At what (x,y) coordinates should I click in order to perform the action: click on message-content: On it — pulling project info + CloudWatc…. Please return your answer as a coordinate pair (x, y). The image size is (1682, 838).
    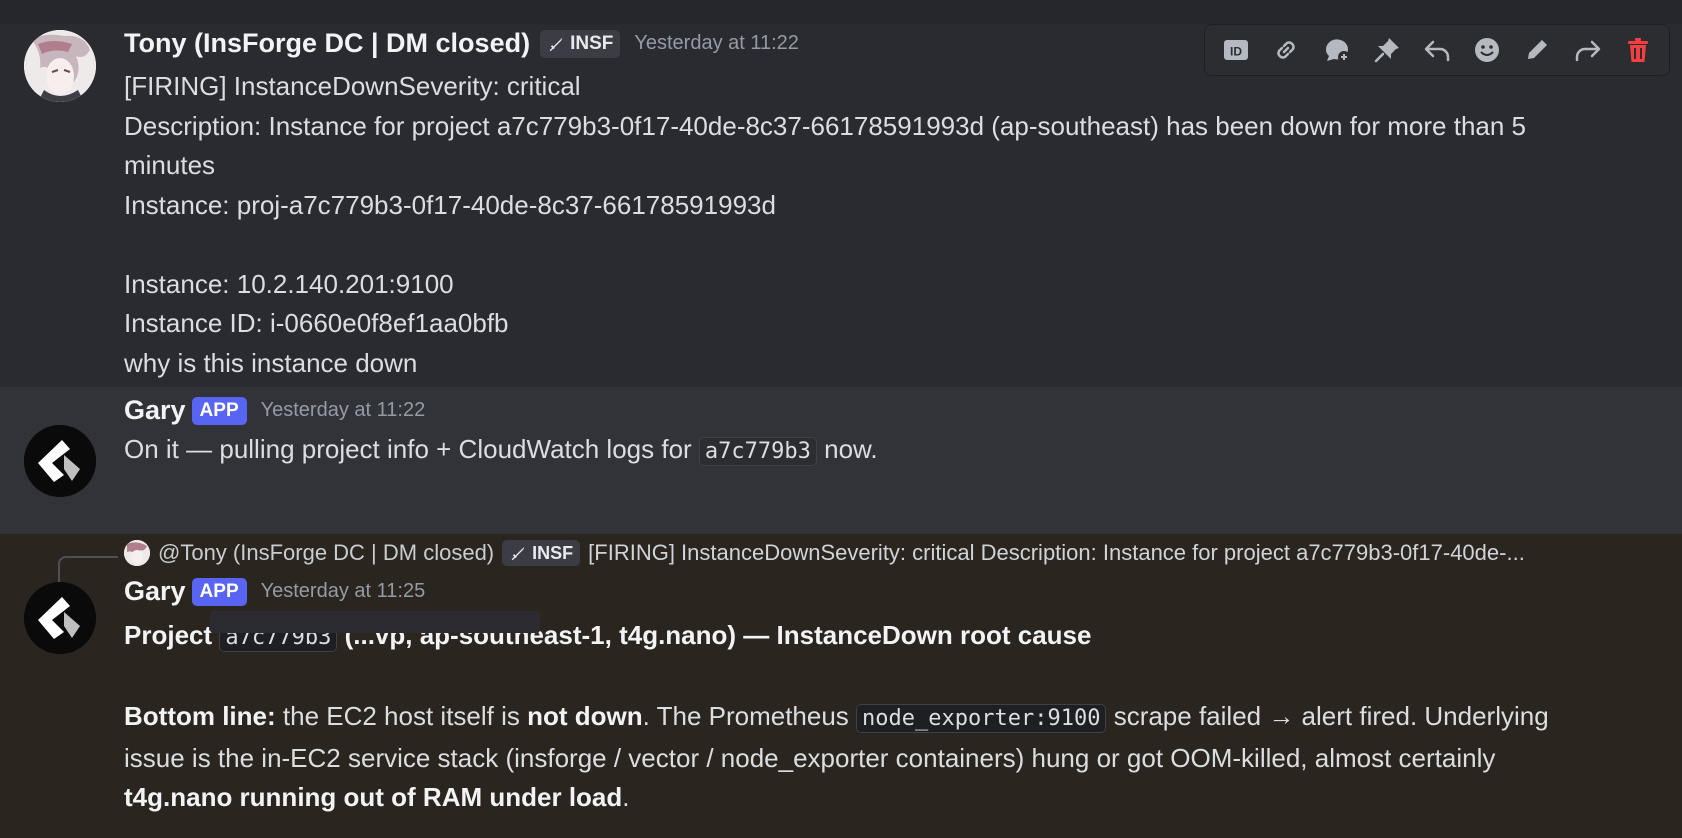
    Looking at the image, I should click on (874, 451).